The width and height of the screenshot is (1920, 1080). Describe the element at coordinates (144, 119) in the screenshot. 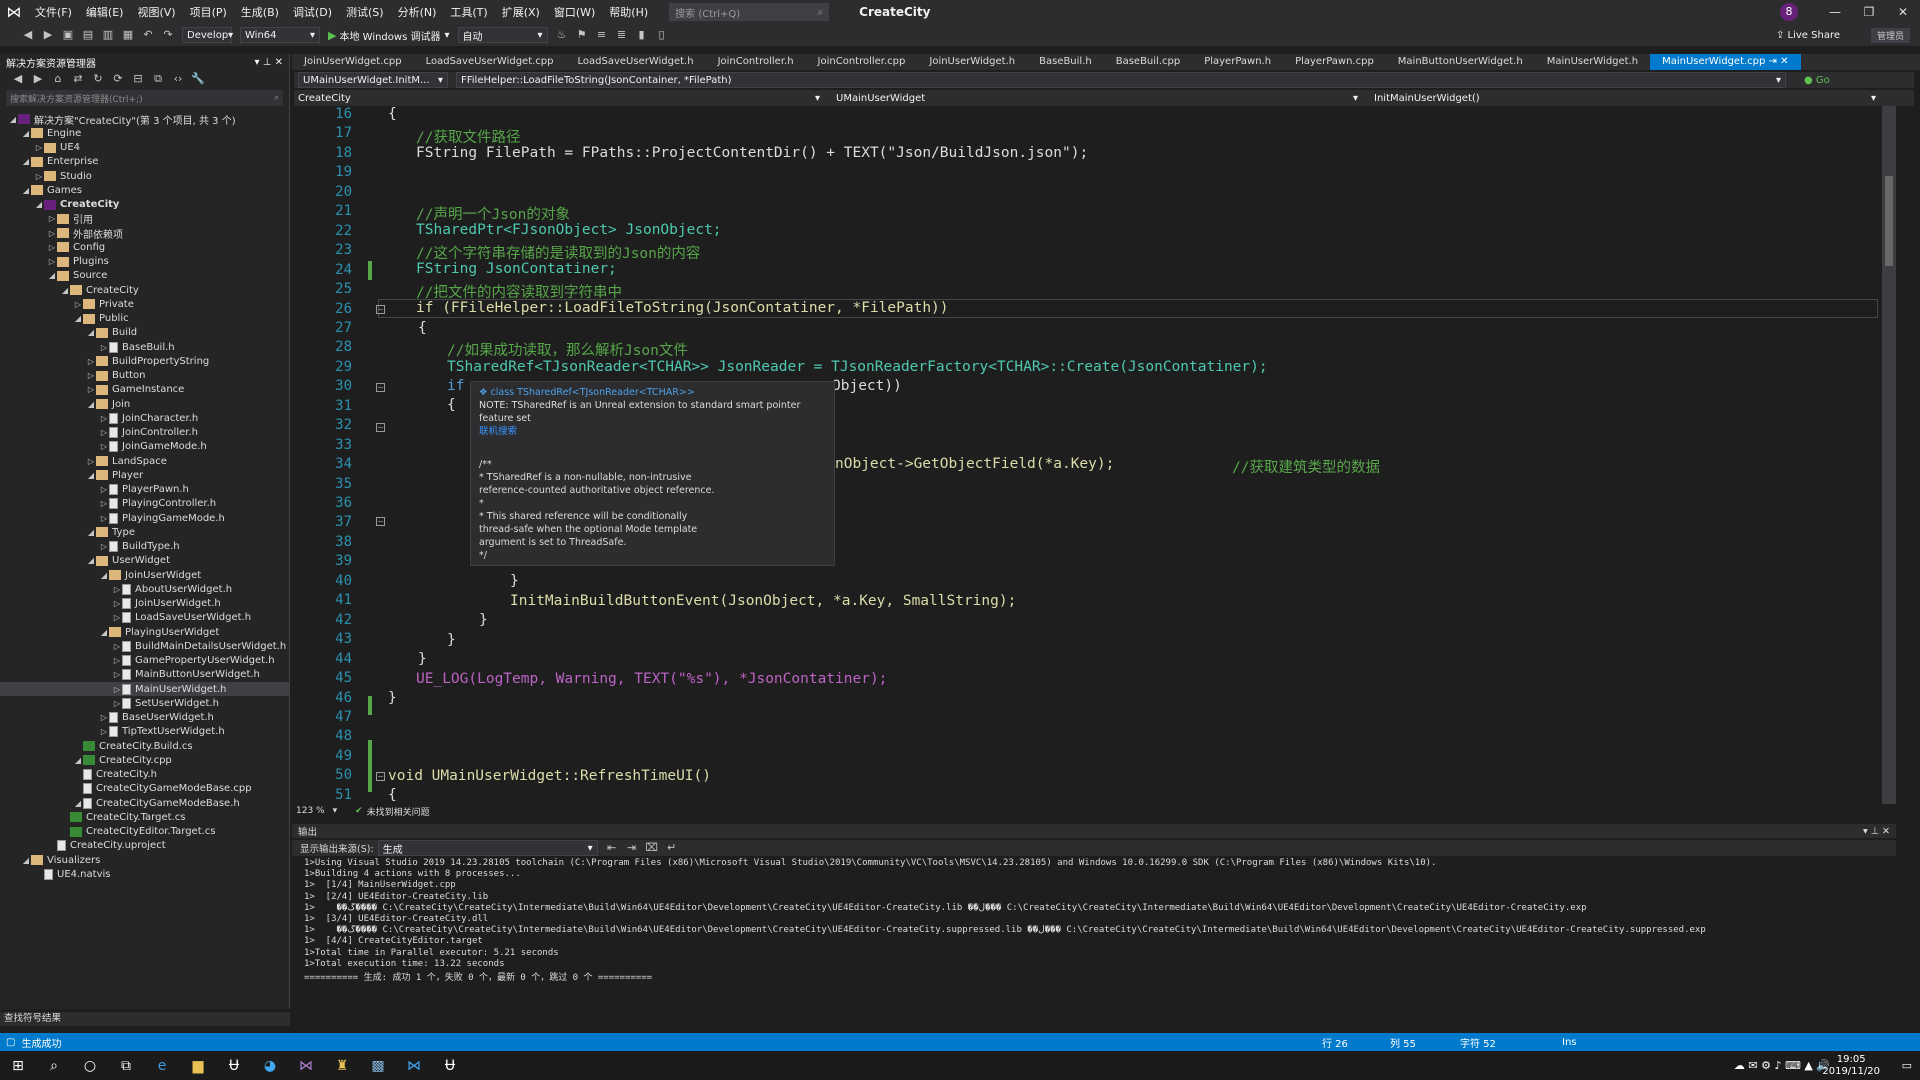

I see `tree-item: ◢ 解决方案"CreateCity"(第 3 个项目, 共 3 个)` at that location.